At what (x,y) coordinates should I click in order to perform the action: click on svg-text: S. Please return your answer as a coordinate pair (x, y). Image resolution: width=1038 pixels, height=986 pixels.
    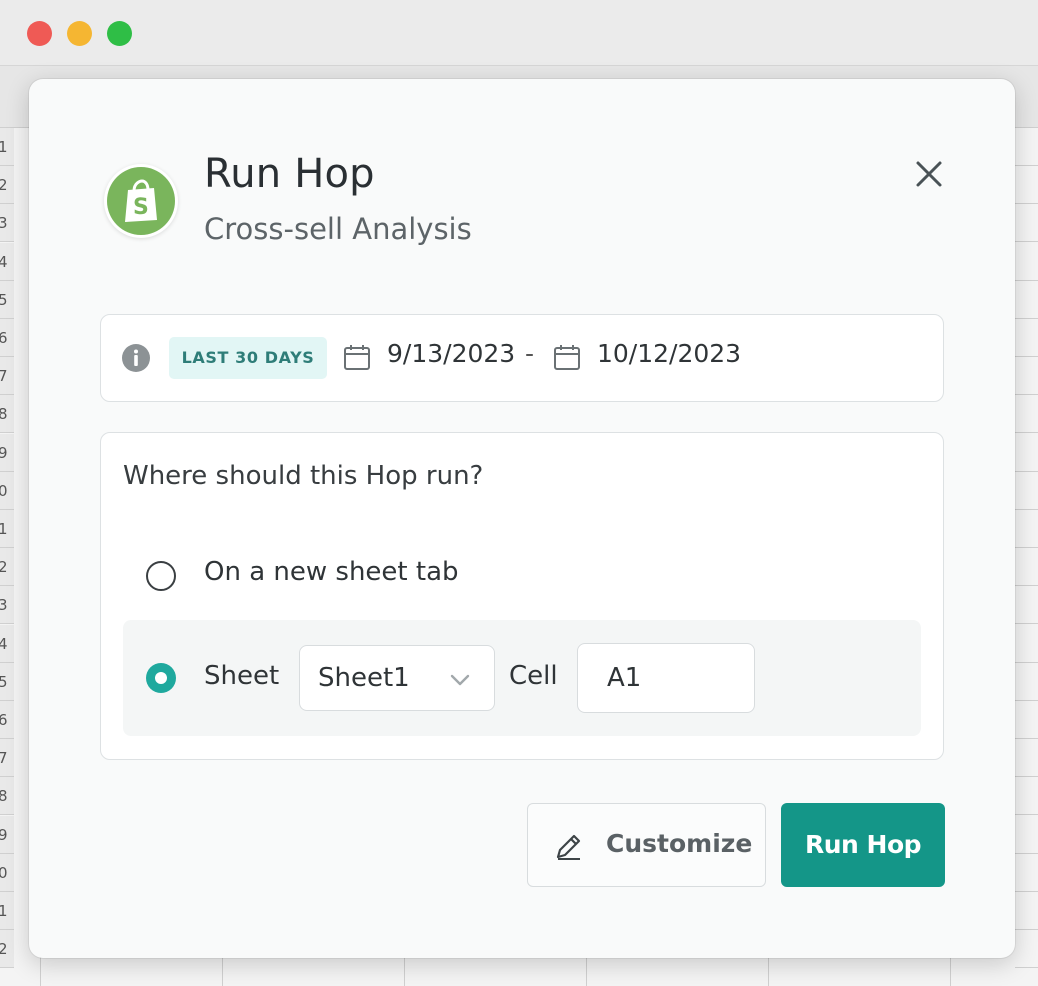
    Looking at the image, I should click on (141, 207).